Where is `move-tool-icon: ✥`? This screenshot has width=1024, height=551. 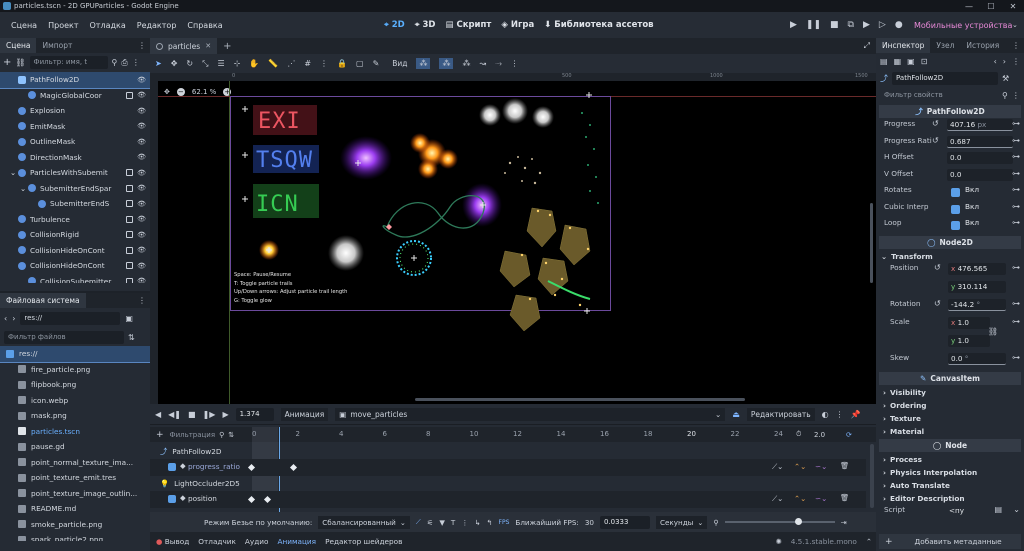 move-tool-icon: ✥ is located at coordinates (174, 63).